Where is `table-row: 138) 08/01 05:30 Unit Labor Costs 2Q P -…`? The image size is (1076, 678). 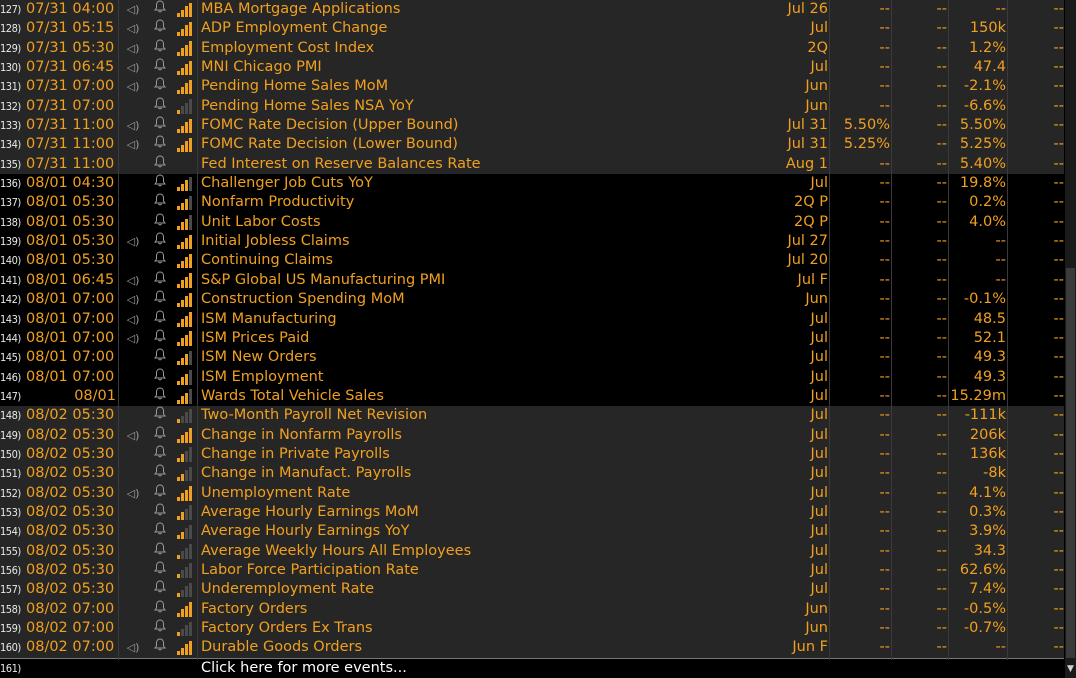 table-row: 138) 08/01 05:30 Unit Labor Costs 2Q P -… is located at coordinates (532, 222).